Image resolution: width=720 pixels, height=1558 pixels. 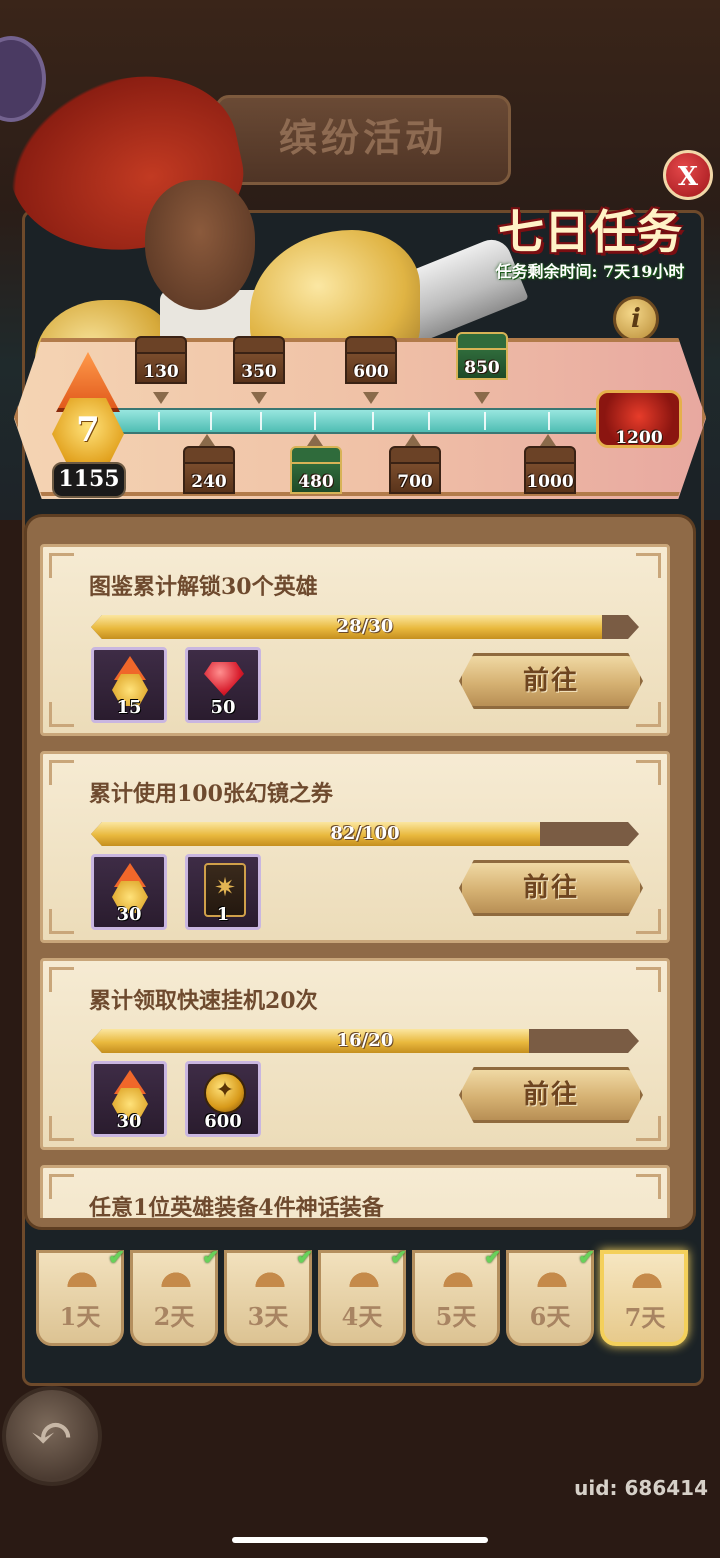 I want to click on close-button: X, so click(x=688, y=175).